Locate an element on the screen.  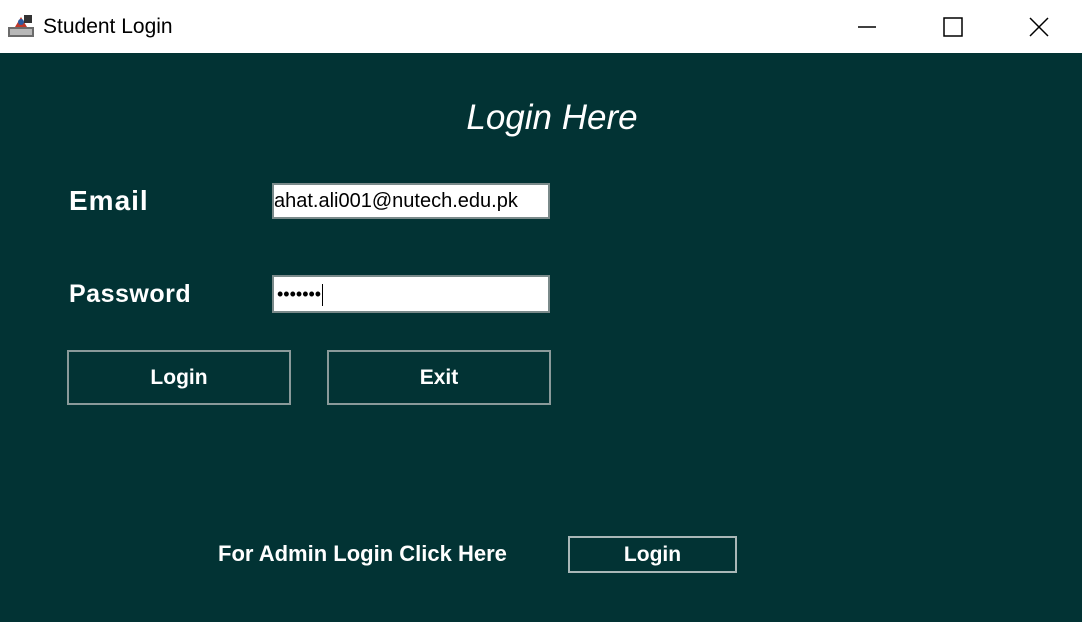
java-app-icon is located at coordinates (21, 26).